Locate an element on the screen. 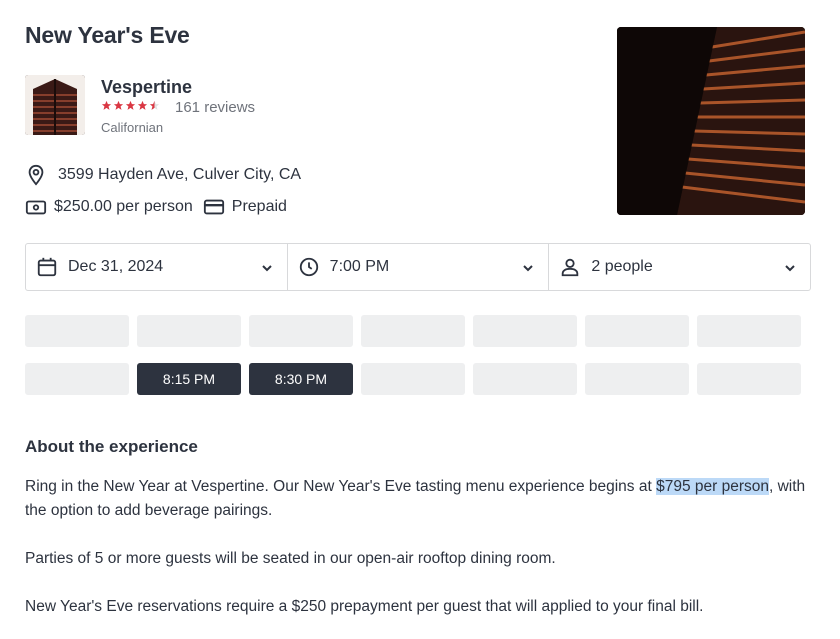 Image resolution: width=840 pixels, height=639 pixels. review-count: 161 reviews is located at coordinates (215, 107).